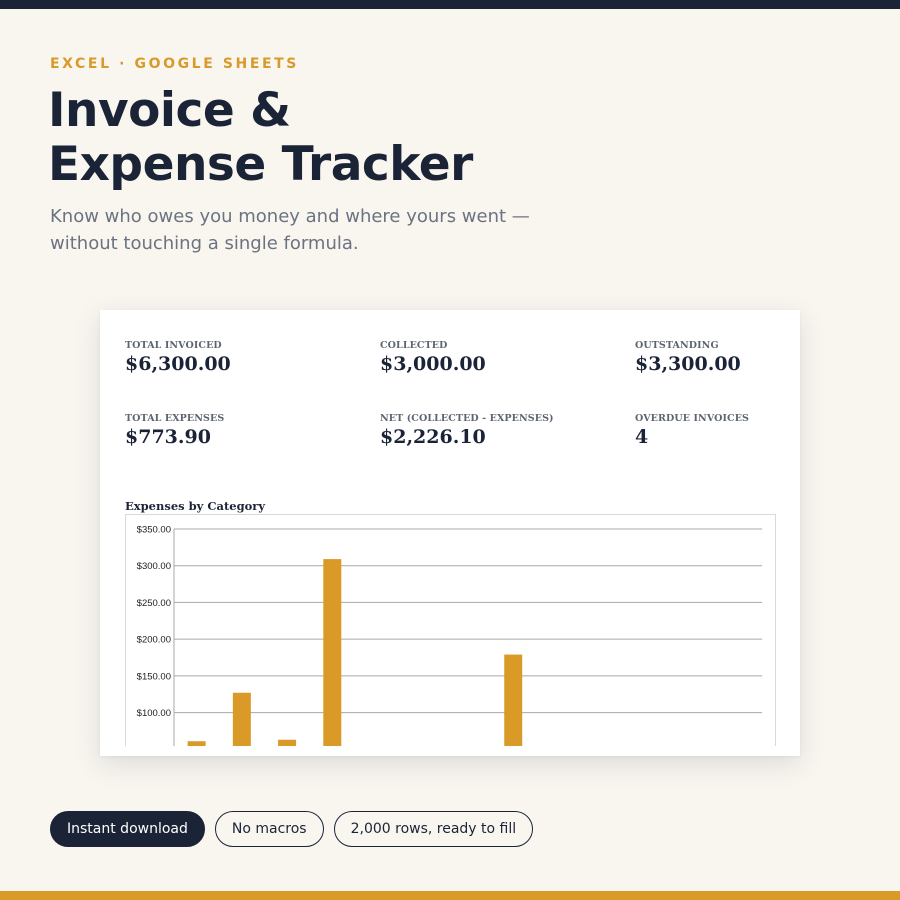  I want to click on stat-value: $6,300.00, so click(178, 364).